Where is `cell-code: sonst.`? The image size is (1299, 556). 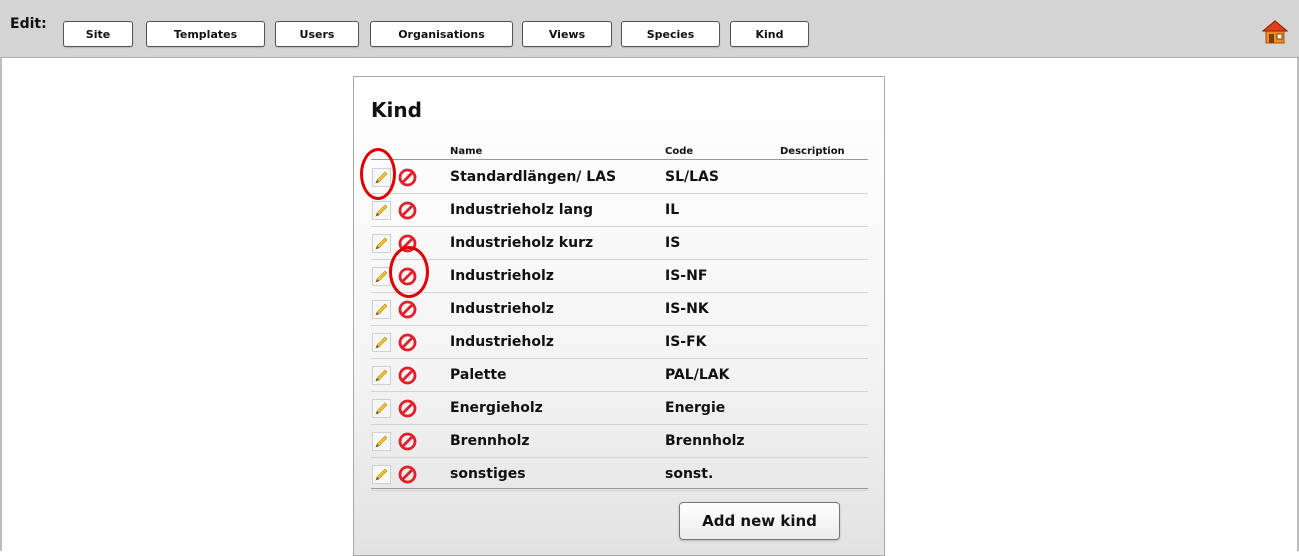
cell-code: sonst. is located at coordinates (689, 474).